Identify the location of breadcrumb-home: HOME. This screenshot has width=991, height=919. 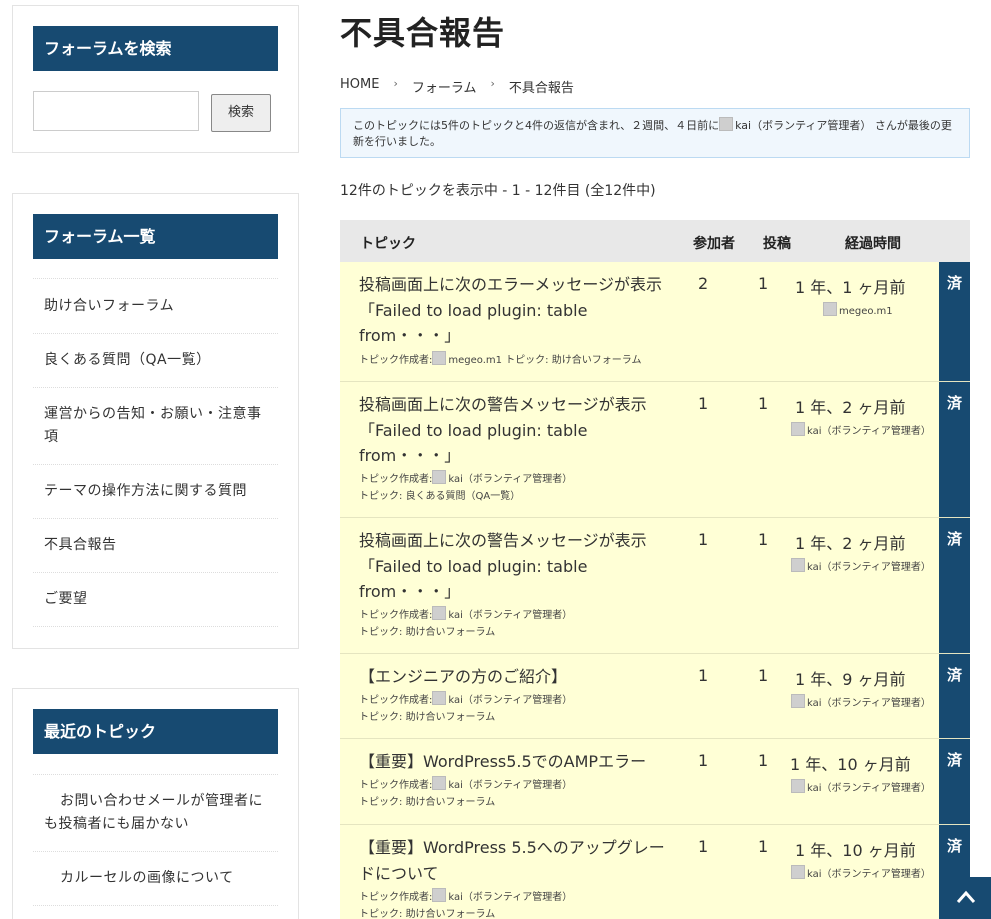
(359, 86).